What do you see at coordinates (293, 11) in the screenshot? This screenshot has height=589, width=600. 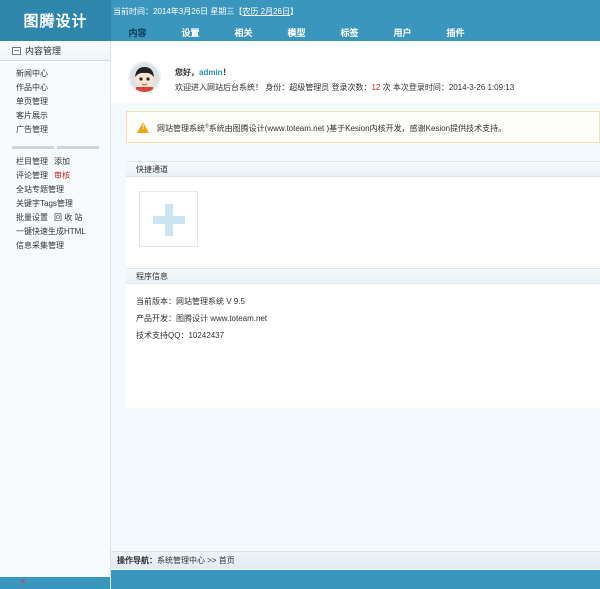 I see `date-text-end: 】` at bounding box center [293, 11].